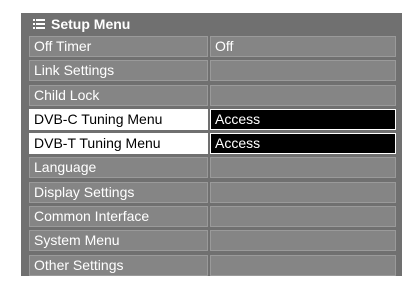 Image resolution: width=409 pixels, height=281 pixels. I want to click on menu-item-label: Language, so click(118, 168).